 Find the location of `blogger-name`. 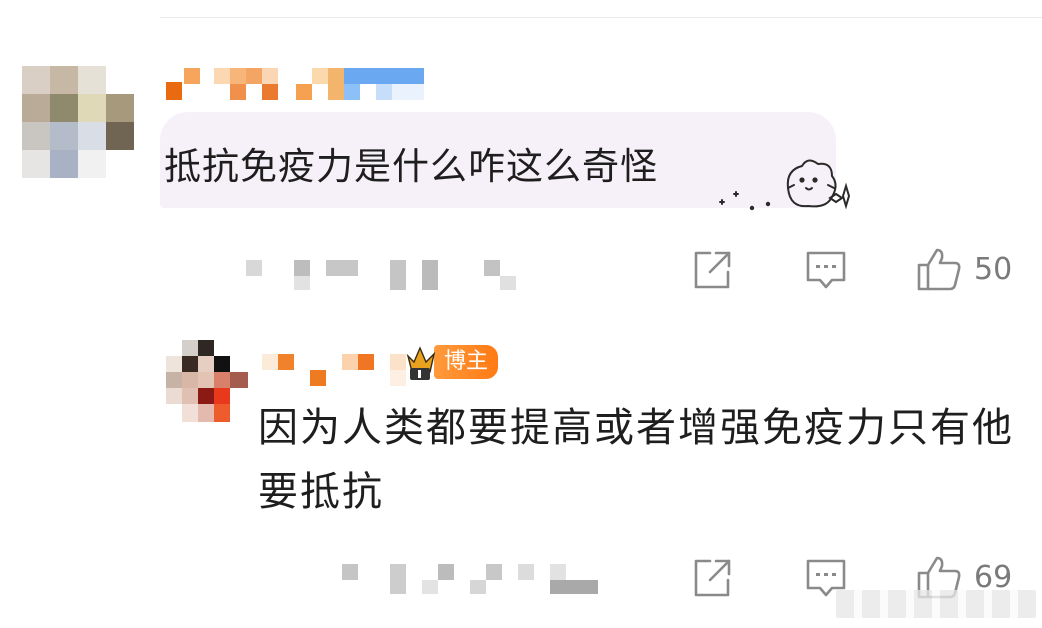

blogger-name is located at coordinates (335, 371).